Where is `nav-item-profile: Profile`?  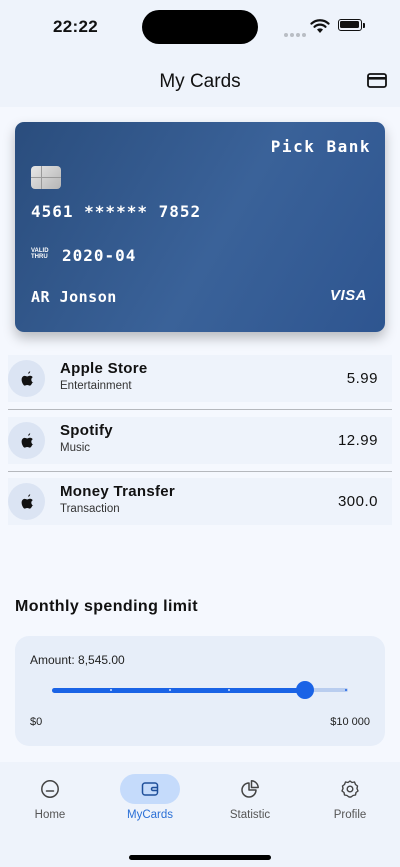
nav-item-profile: Profile is located at coordinates (350, 797).